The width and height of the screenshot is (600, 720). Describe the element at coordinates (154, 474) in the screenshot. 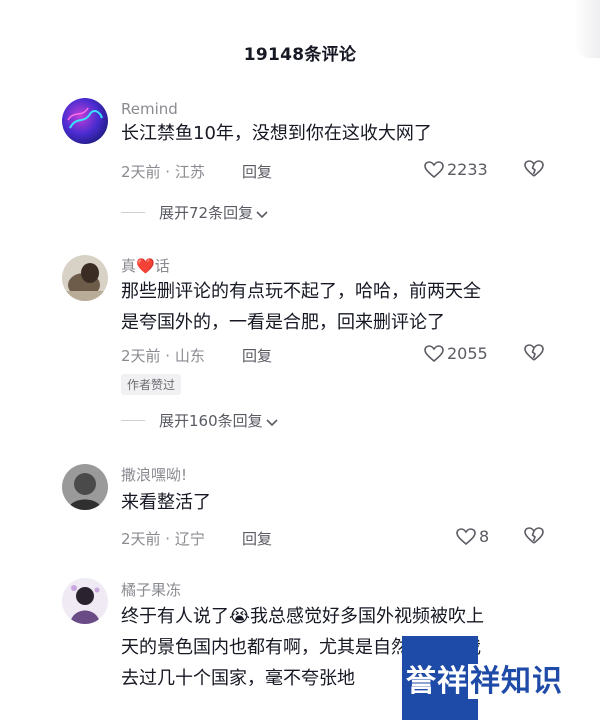

I see `username: 撒浪嘿呦!` at that location.